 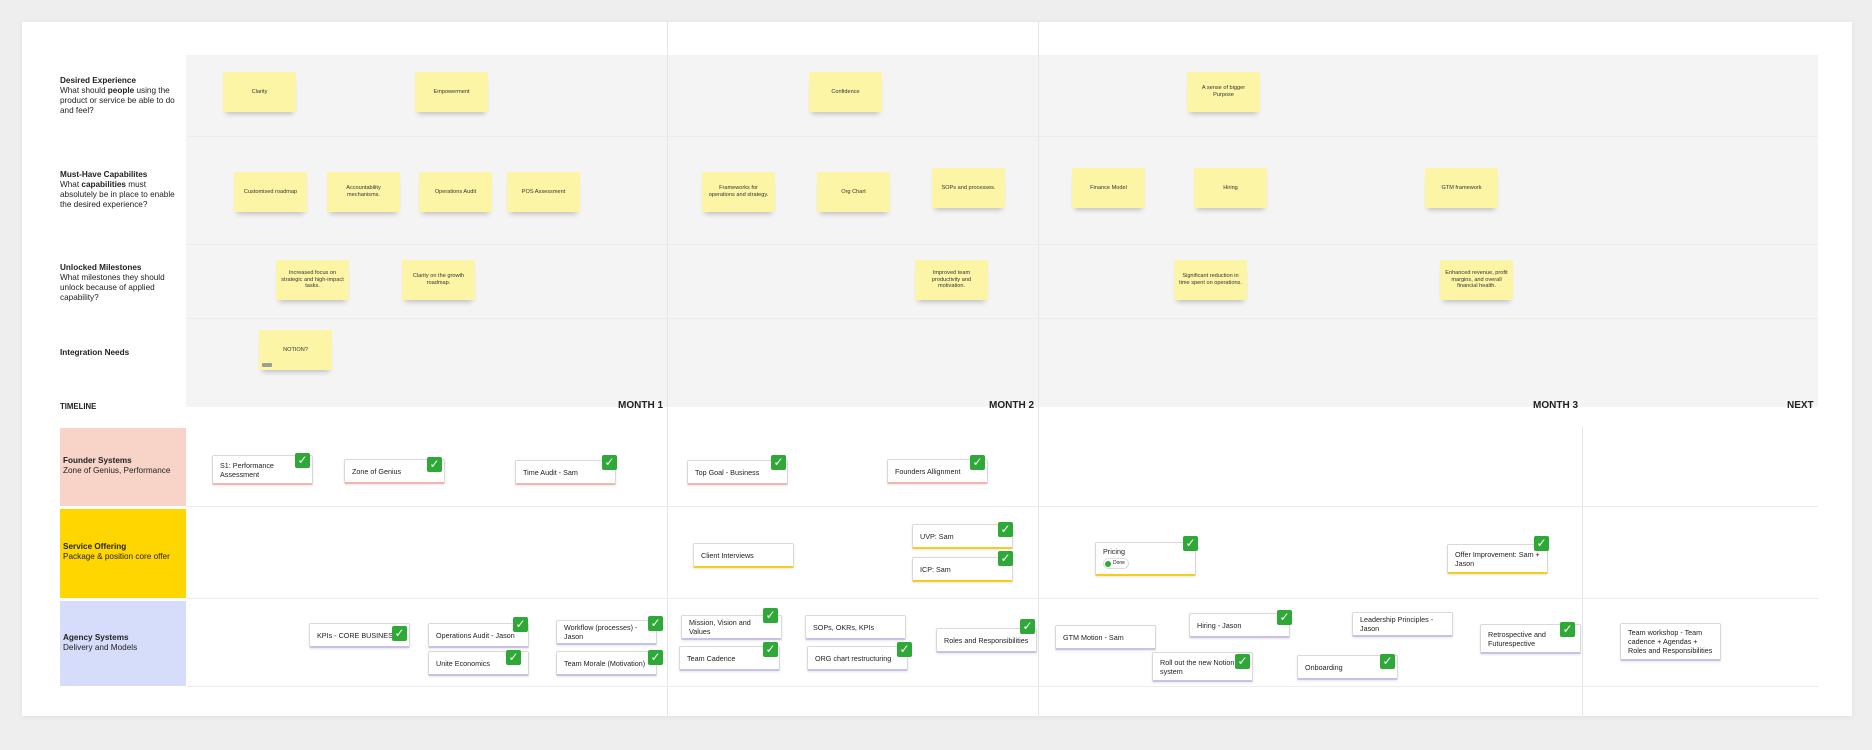 I want to click on sticky-note: Operations Audit, so click(x=455, y=192).